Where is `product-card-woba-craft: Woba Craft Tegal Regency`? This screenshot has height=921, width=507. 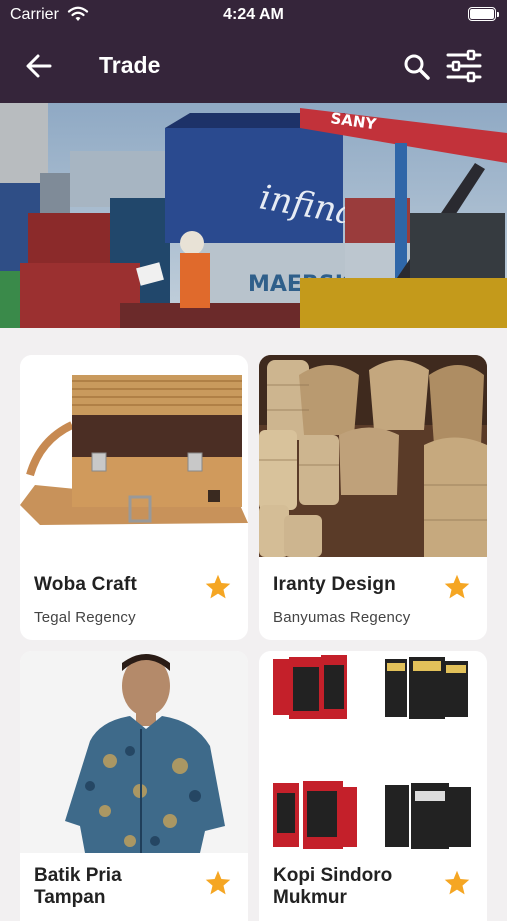
product-card-woba-craft: Woba Craft Tegal Regency is located at coordinates (134, 497).